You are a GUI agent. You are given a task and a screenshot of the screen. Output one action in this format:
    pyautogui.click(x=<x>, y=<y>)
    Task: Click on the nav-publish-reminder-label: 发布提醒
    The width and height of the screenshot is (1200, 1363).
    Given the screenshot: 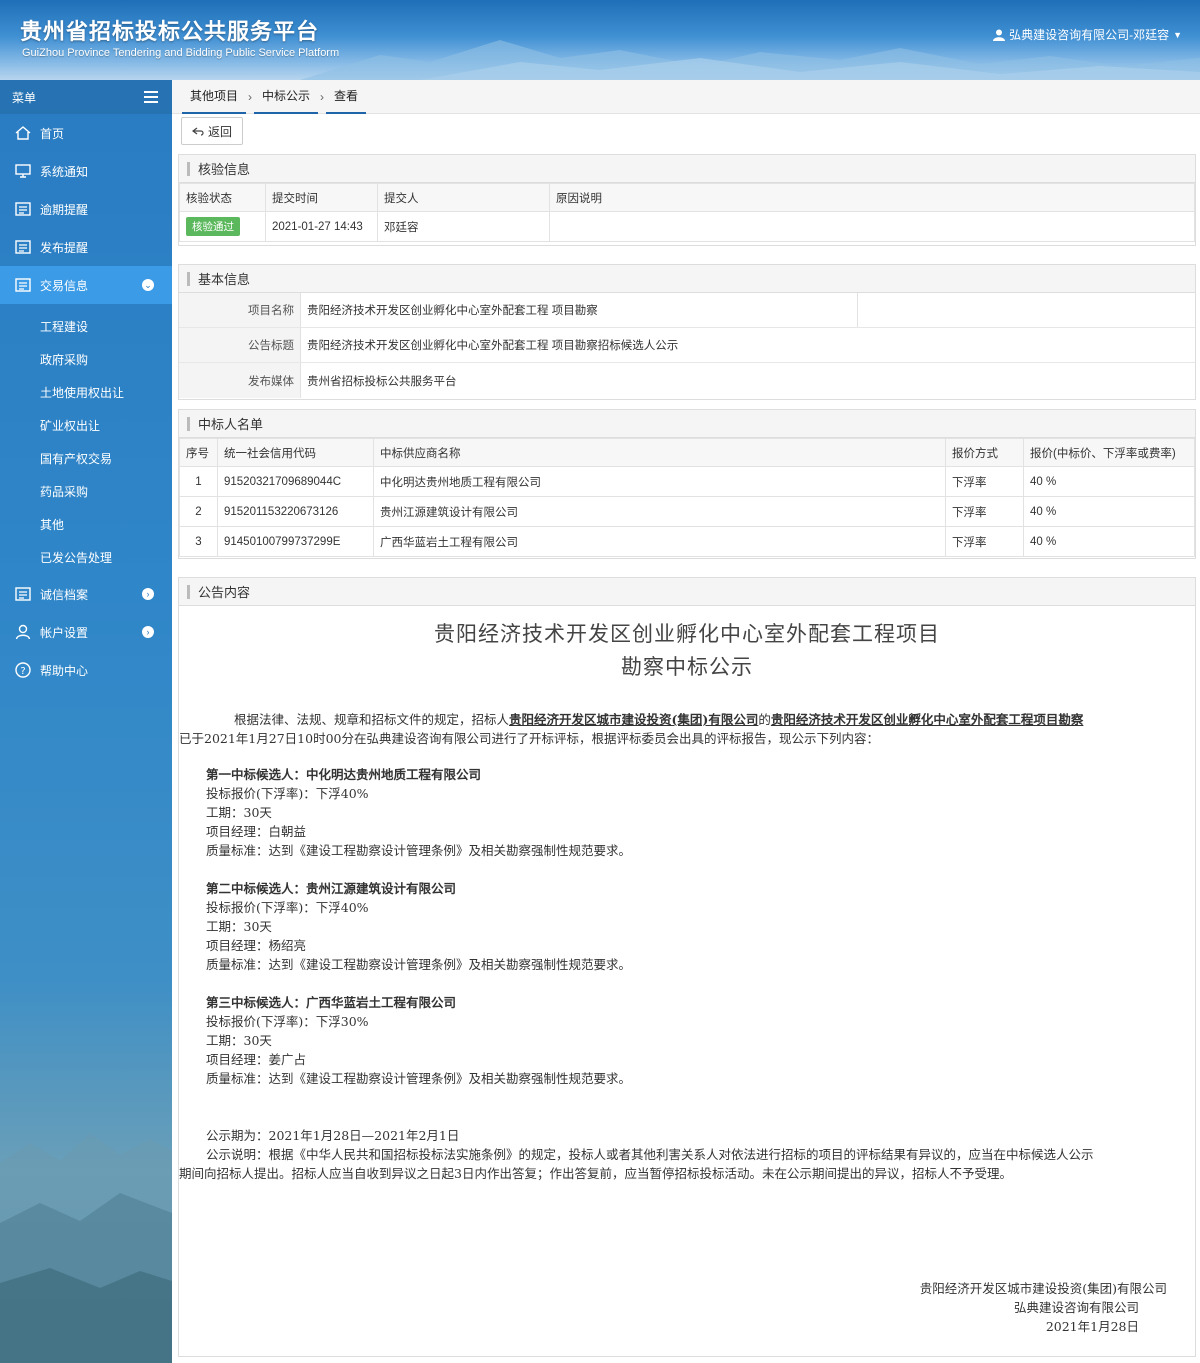 What is the action you would take?
    pyautogui.click(x=64, y=247)
    